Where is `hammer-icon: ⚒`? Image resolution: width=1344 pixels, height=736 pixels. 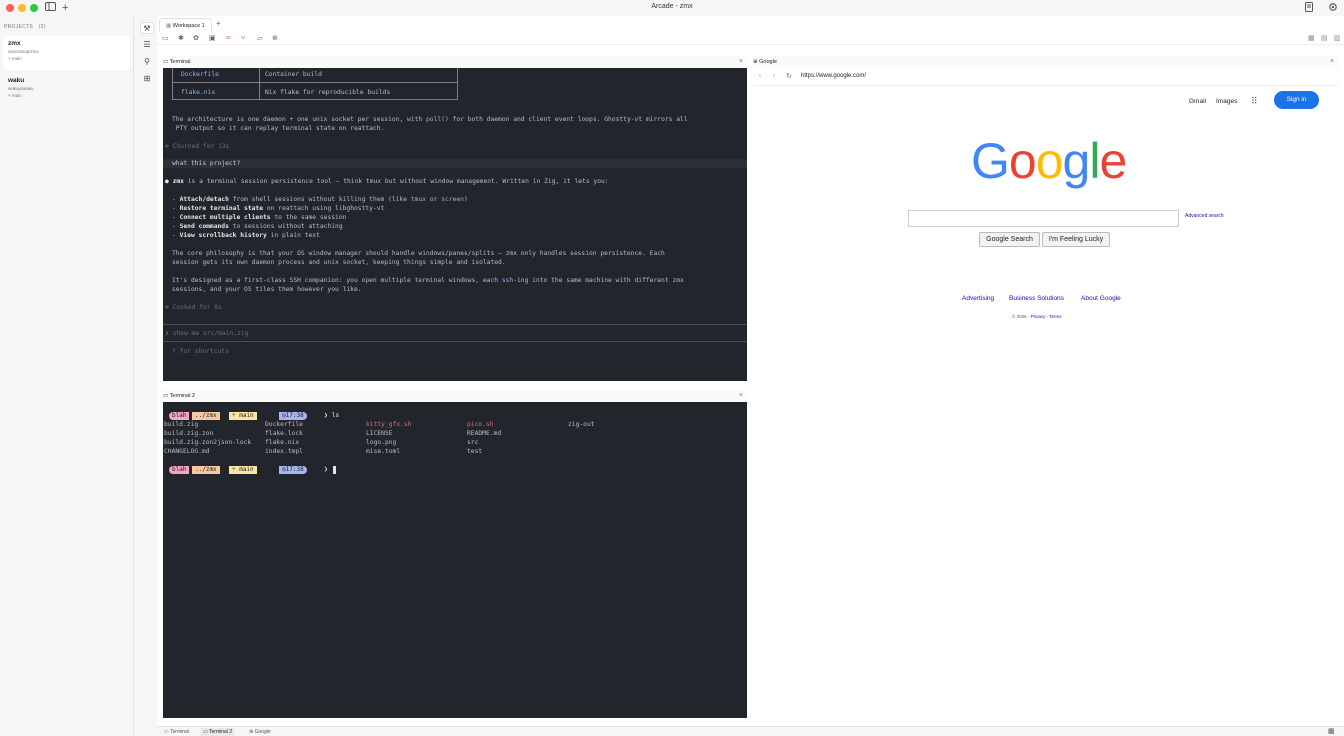
hammer-icon: ⚒ is located at coordinates (147, 28).